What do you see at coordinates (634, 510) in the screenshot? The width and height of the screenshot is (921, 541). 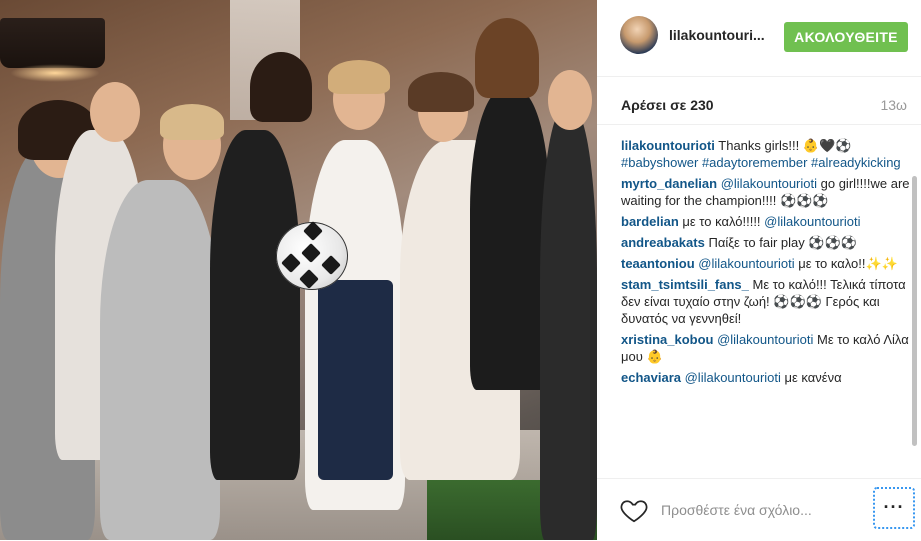 I see `heart-icon` at bounding box center [634, 510].